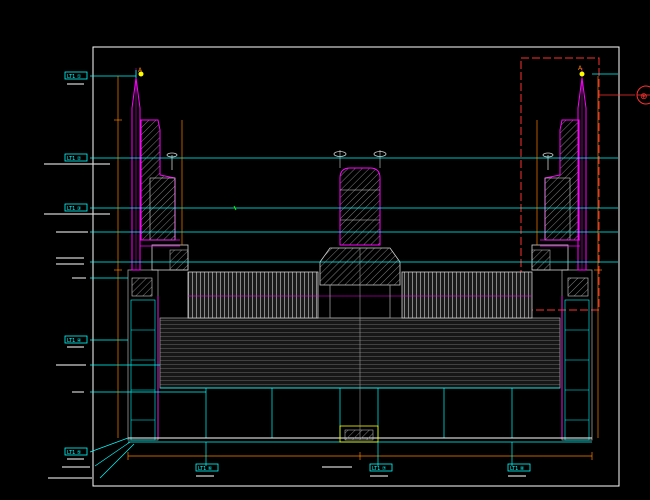 This screenshot has width=650, height=500. I want to click on panel-right, so click(467, 295).